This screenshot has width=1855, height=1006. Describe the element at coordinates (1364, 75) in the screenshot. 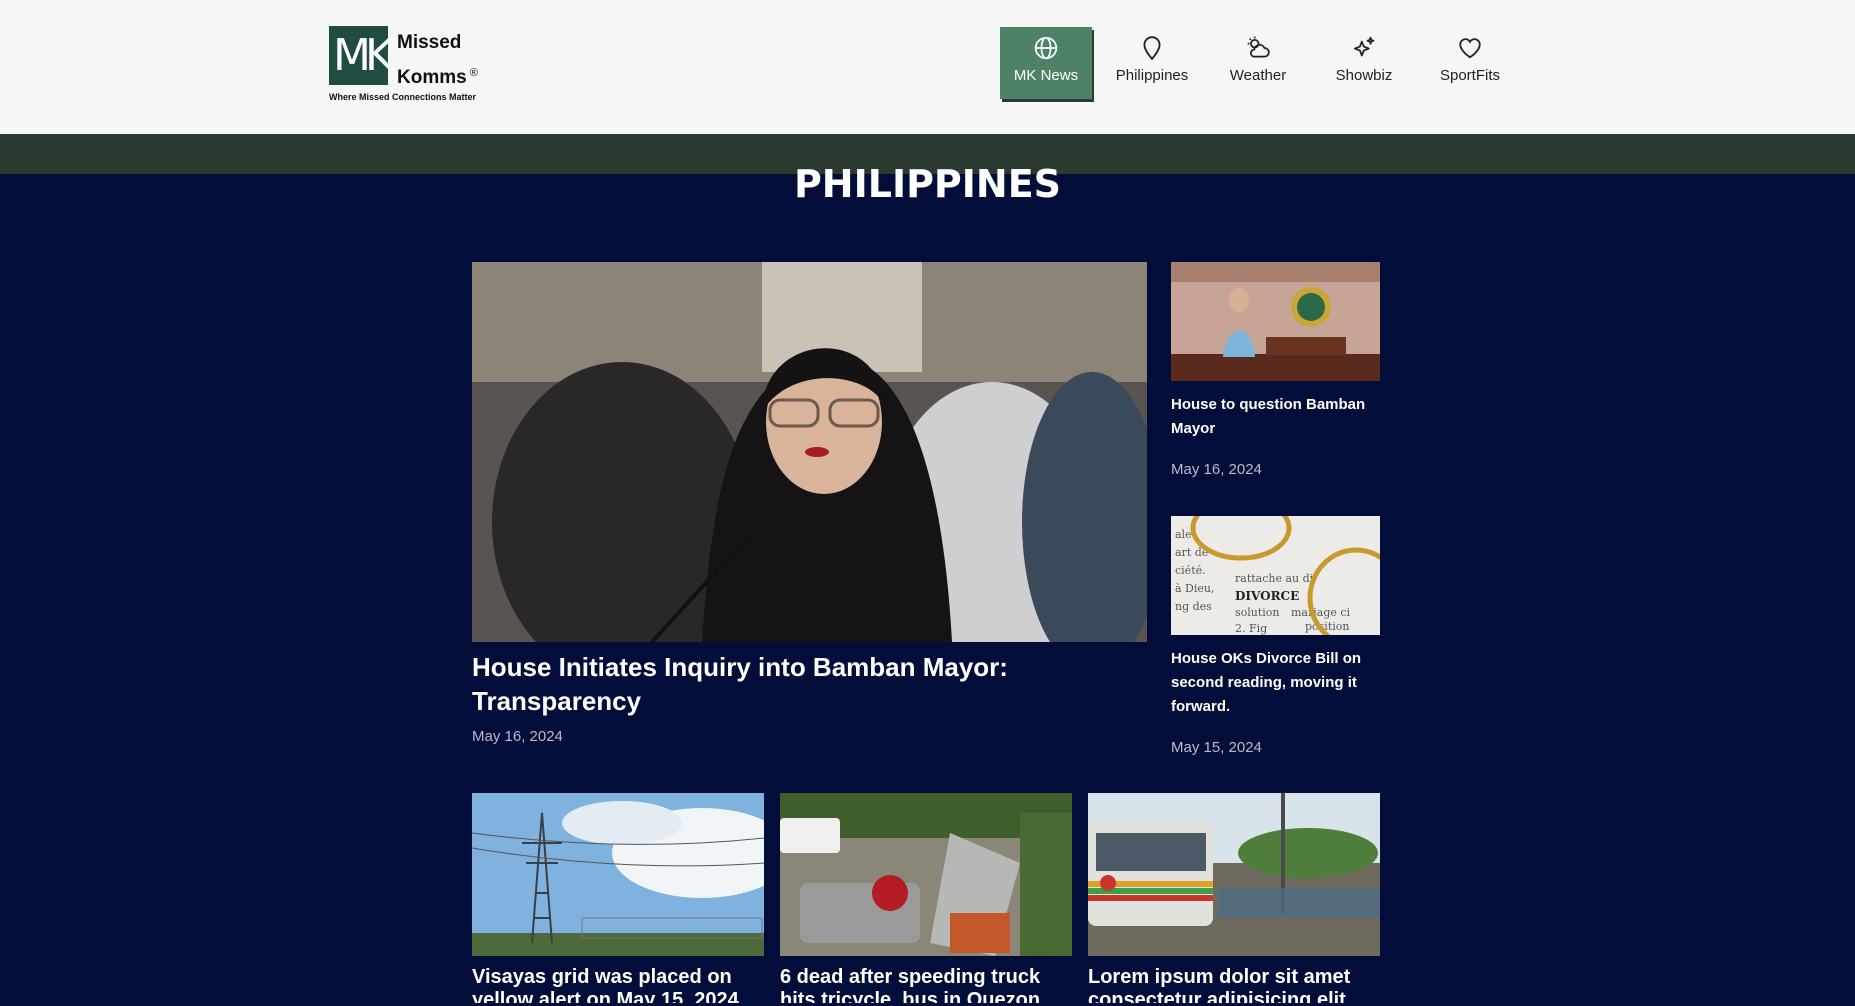

I see `nav-label: Showbiz` at that location.